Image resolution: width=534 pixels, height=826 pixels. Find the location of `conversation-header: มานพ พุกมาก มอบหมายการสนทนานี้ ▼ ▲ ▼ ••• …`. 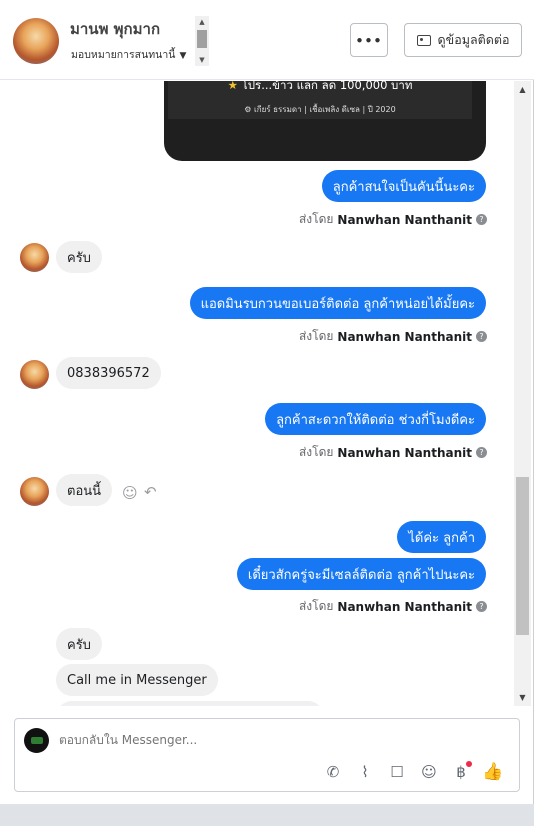

conversation-header: มานพ พุกมาก มอบหมายการสนทนานี้ ▼ ▲ ▼ ••• … is located at coordinates (267, 40).